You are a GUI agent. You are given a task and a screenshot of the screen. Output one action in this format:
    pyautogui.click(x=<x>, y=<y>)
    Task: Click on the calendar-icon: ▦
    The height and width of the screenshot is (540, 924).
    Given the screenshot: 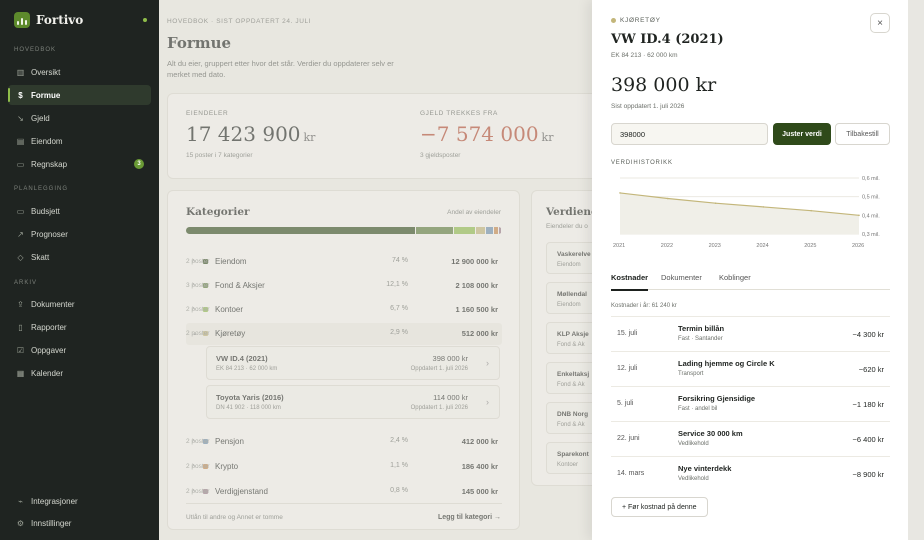 What is the action you would take?
    pyautogui.click(x=20, y=373)
    